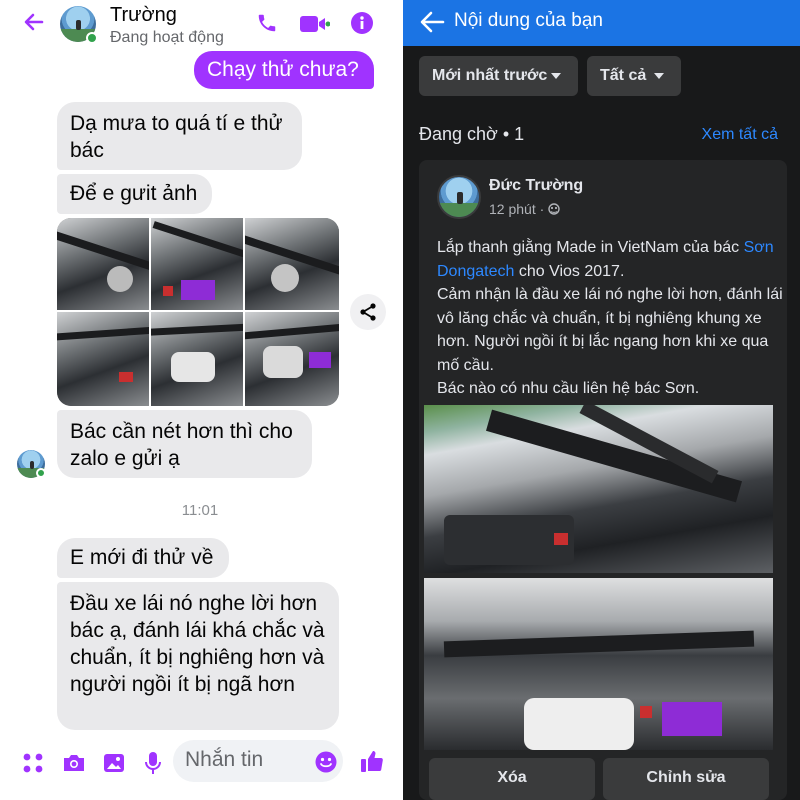  Describe the element at coordinates (74, 763) in the screenshot. I see `camera-icon` at that location.